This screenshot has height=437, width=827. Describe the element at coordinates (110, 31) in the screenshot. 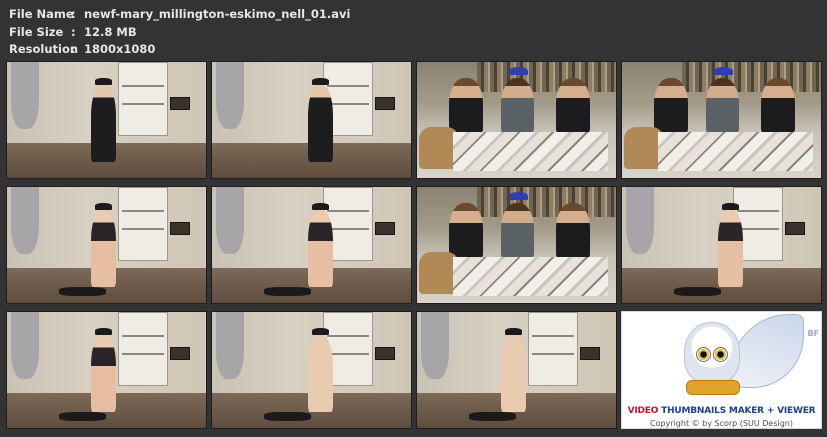

I see `file-size-value: 12.8 MB` at that location.